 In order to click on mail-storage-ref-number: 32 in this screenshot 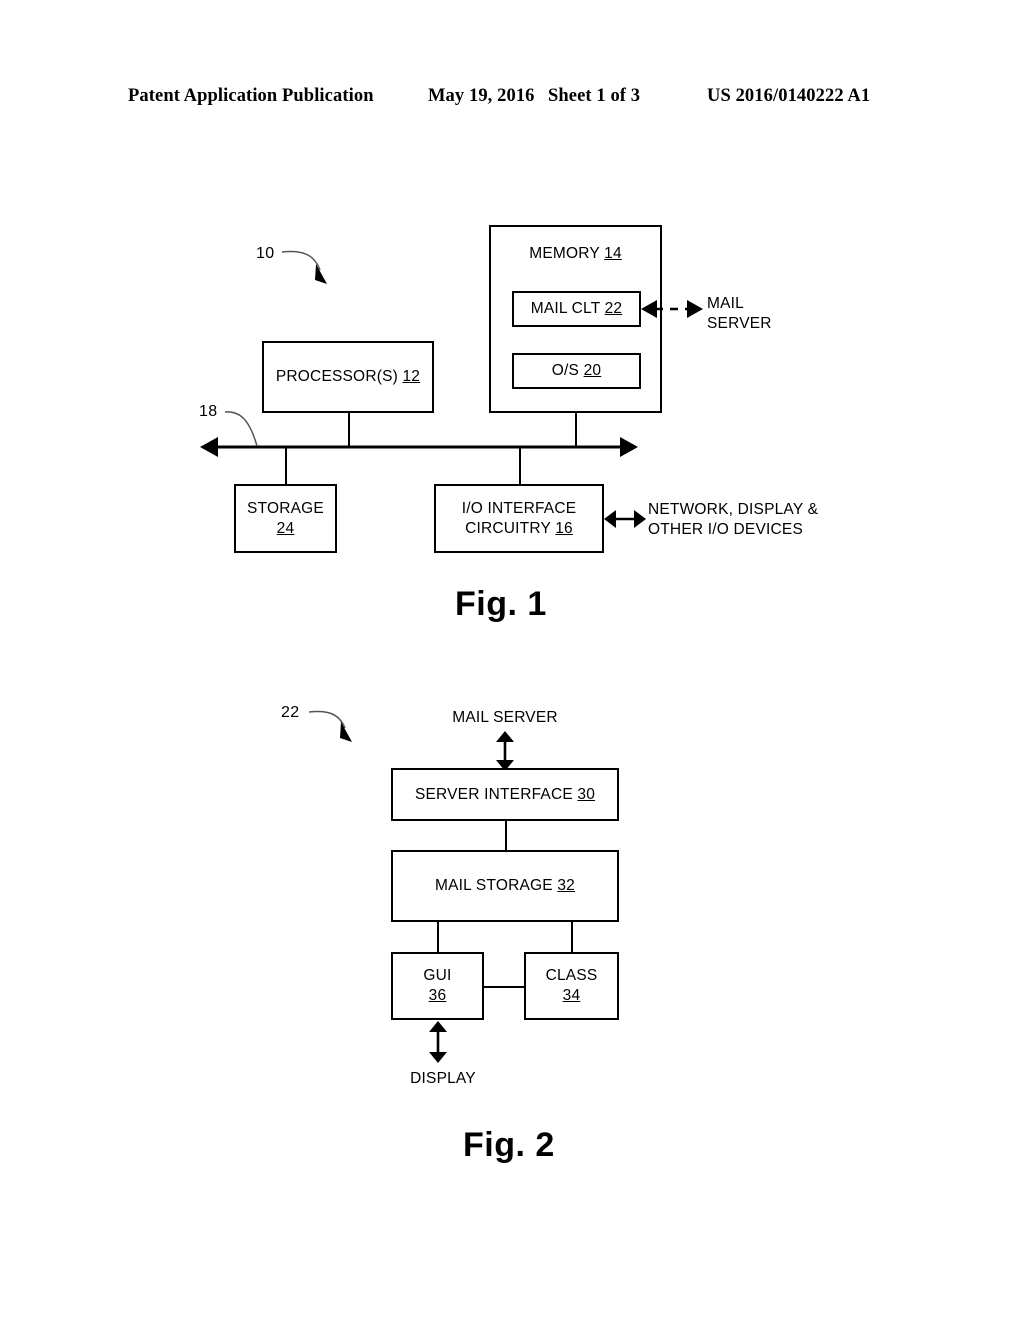, I will do `click(566, 886)`.